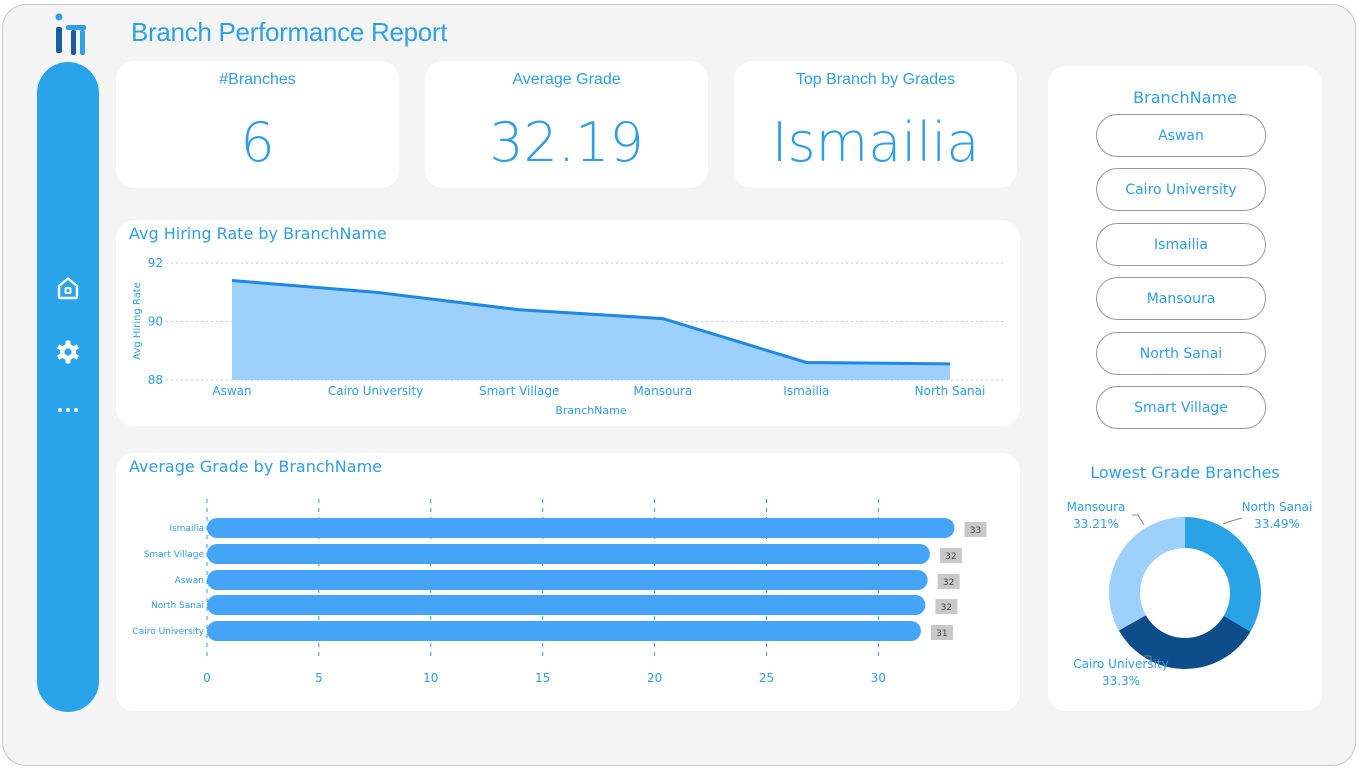  Describe the element at coordinates (168, 632) in the screenshot. I see `y-tick-label: Cairo University` at that location.